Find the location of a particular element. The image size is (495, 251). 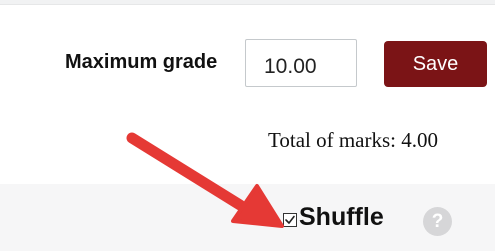

help-icon: ? is located at coordinates (437, 221).